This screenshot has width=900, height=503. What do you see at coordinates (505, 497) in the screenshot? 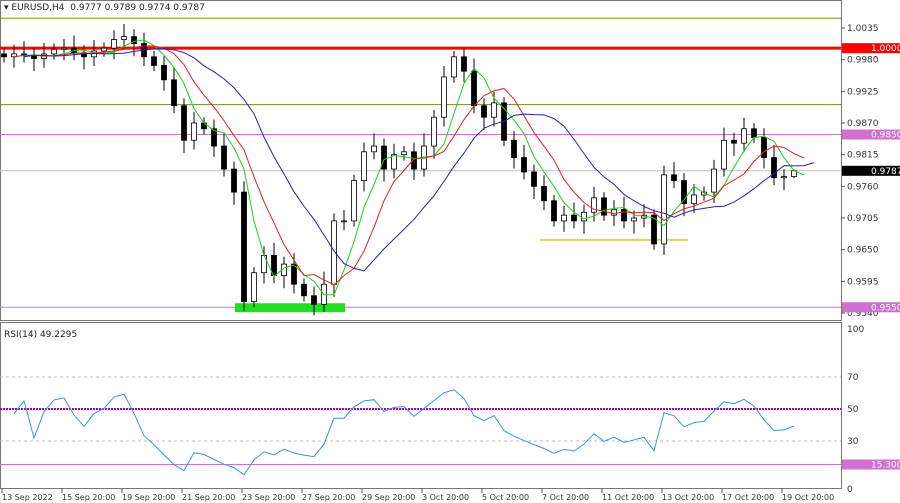
I see `time-tick-label: 5 Oct 20:00` at bounding box center [505, 497].